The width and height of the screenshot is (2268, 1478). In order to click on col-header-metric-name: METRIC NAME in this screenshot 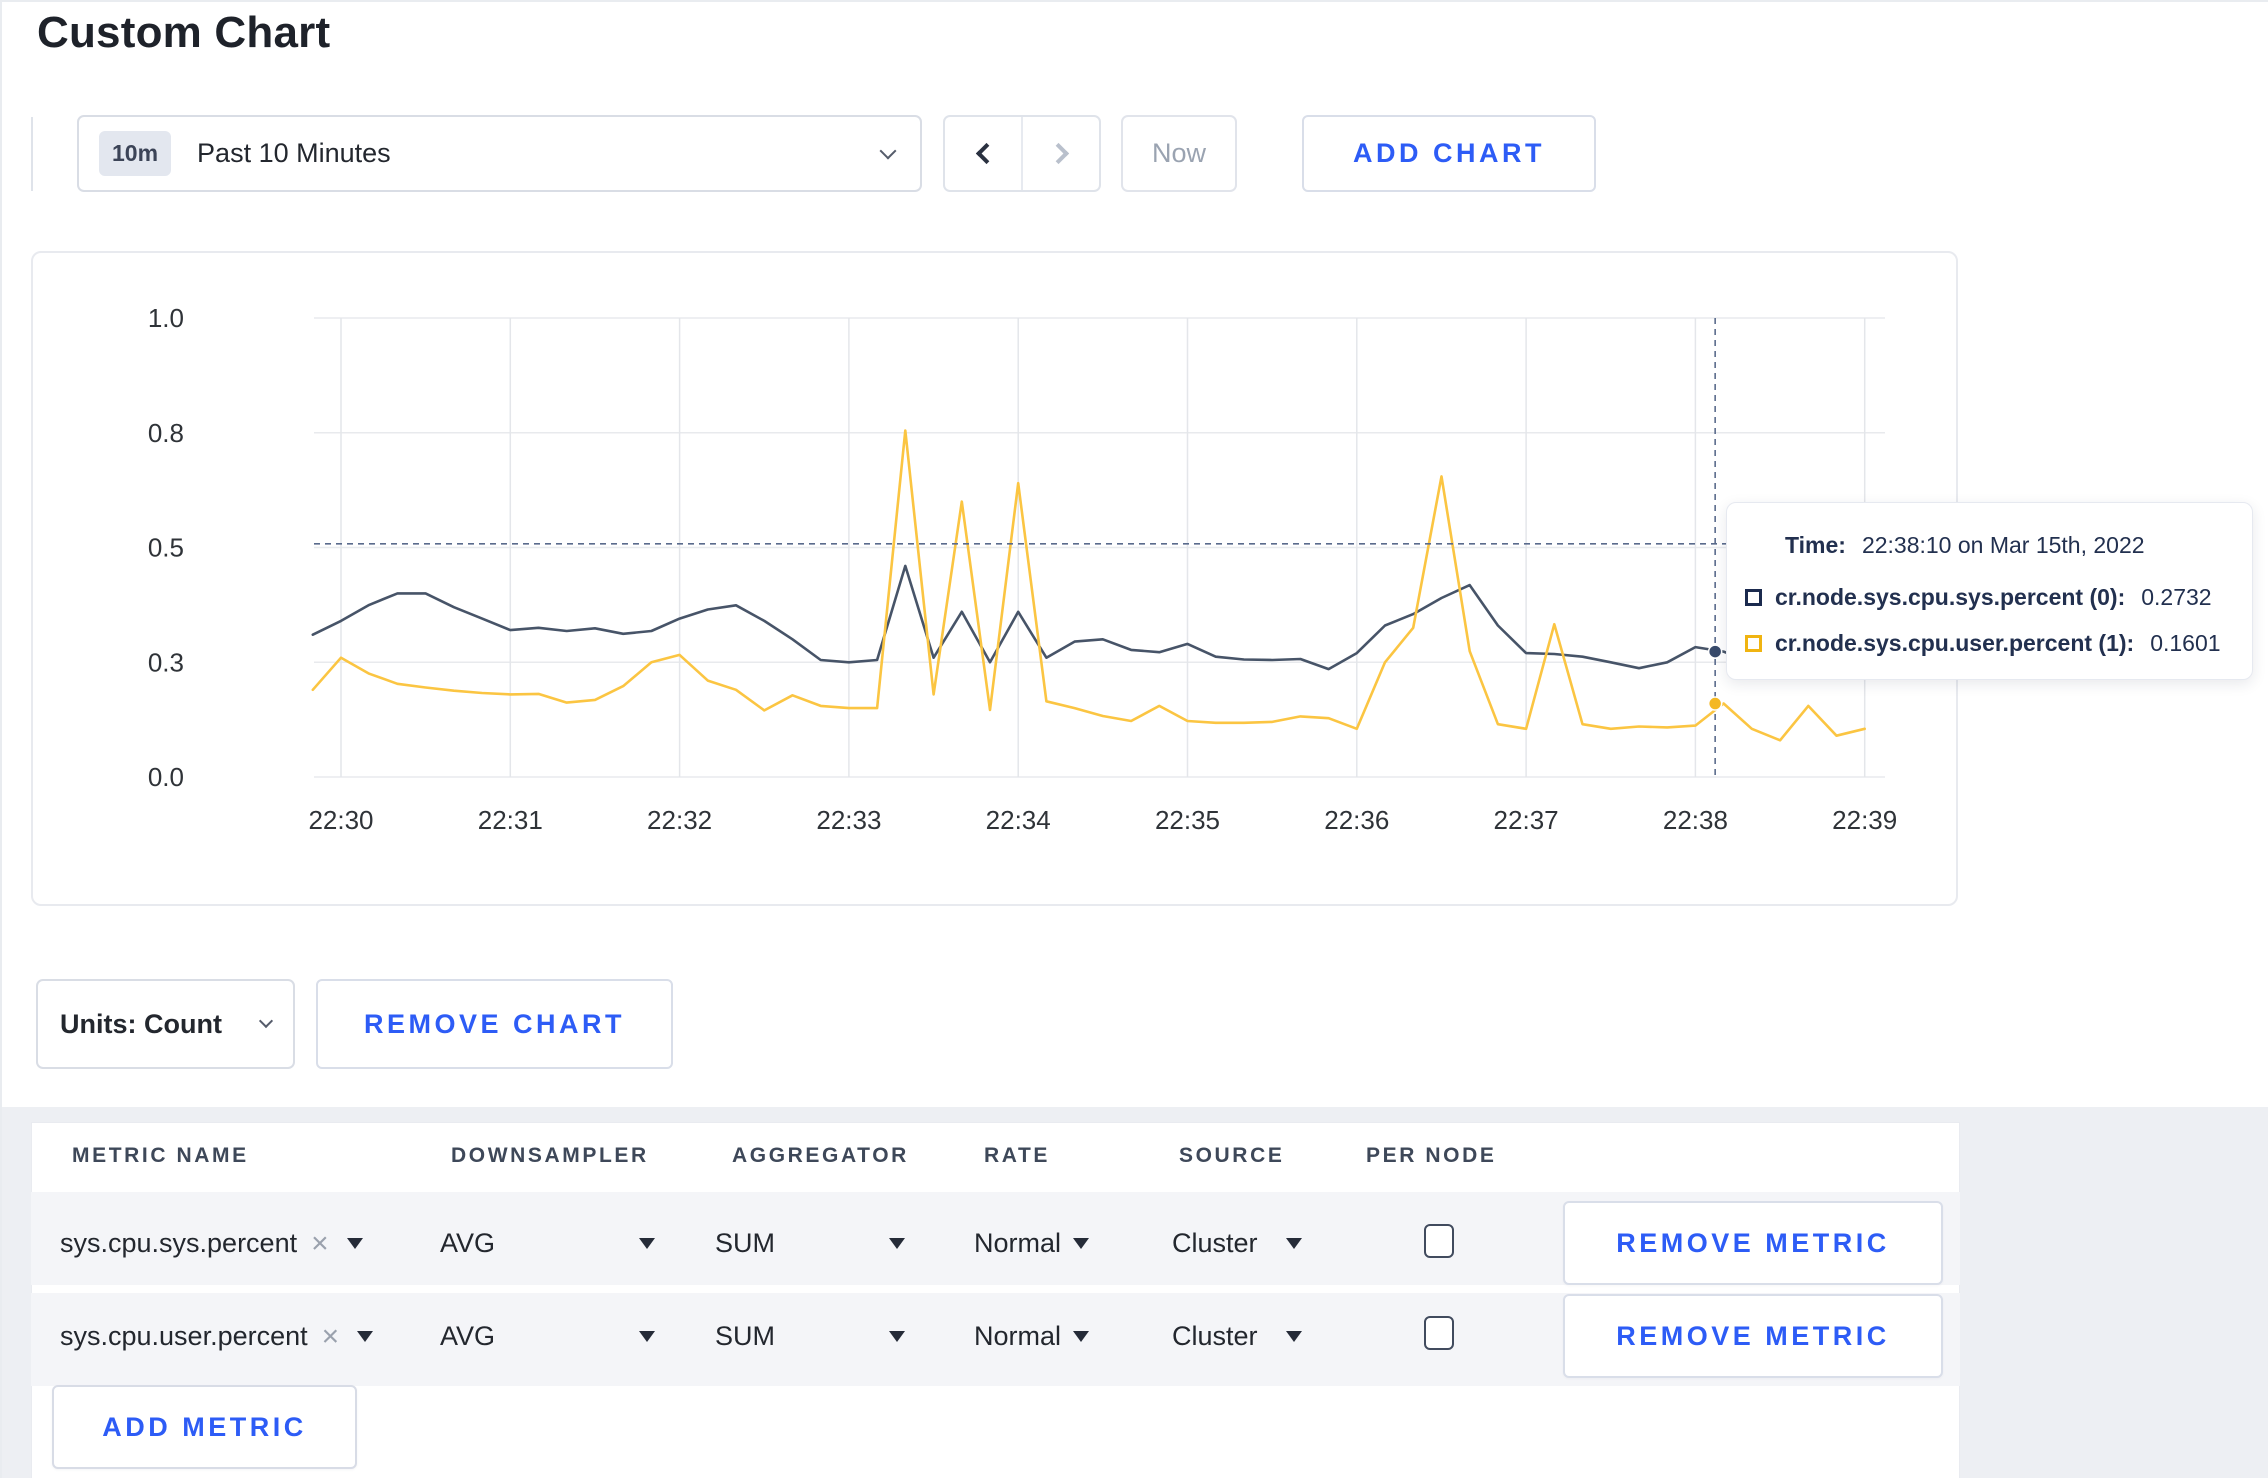, I will do `click(160, 1155)`.